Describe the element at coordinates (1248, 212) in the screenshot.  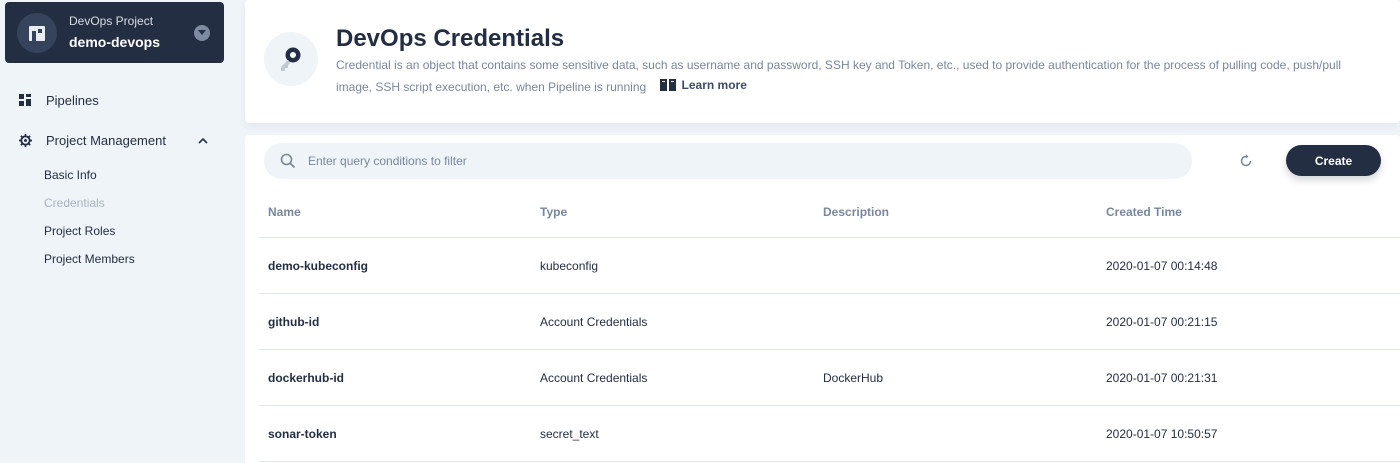
I see `column-created-time: Created Time` at that location.